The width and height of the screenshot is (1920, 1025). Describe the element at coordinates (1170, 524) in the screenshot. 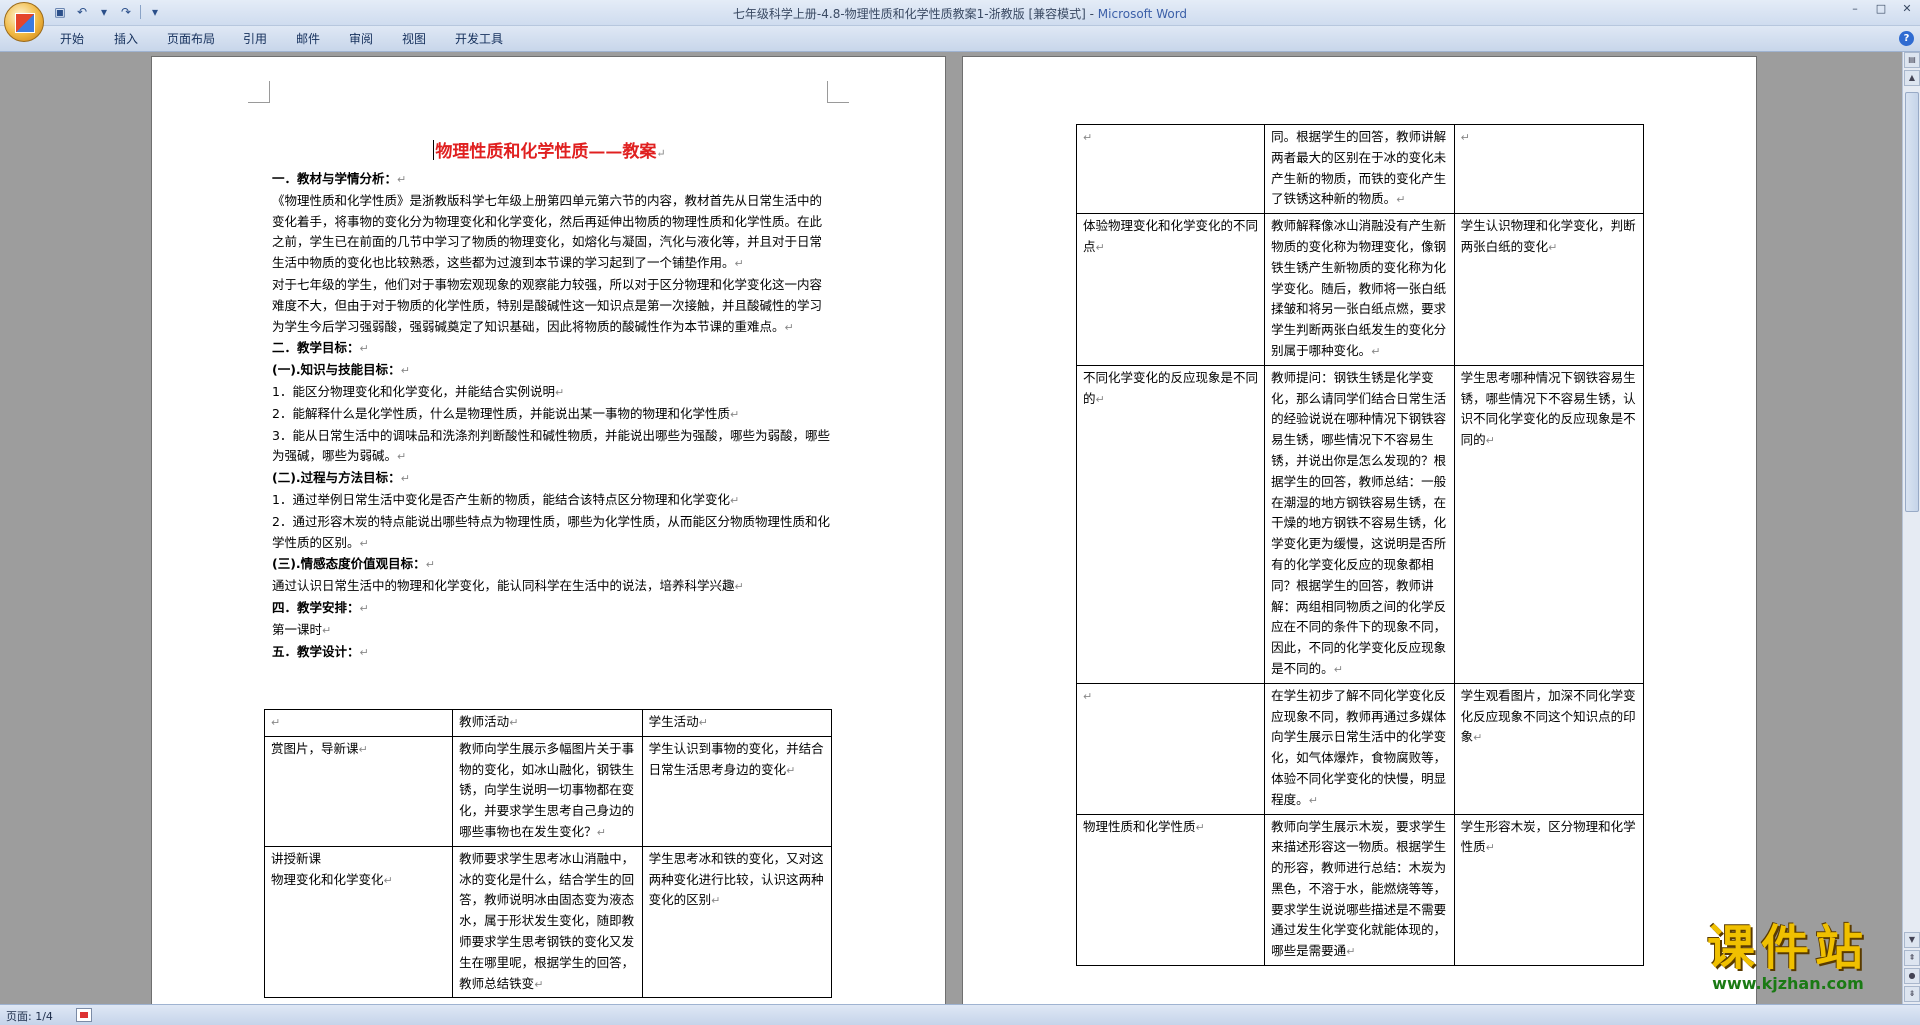

I see `table-cell: 不同化学变化的反应现象是不同的↵` at that location.